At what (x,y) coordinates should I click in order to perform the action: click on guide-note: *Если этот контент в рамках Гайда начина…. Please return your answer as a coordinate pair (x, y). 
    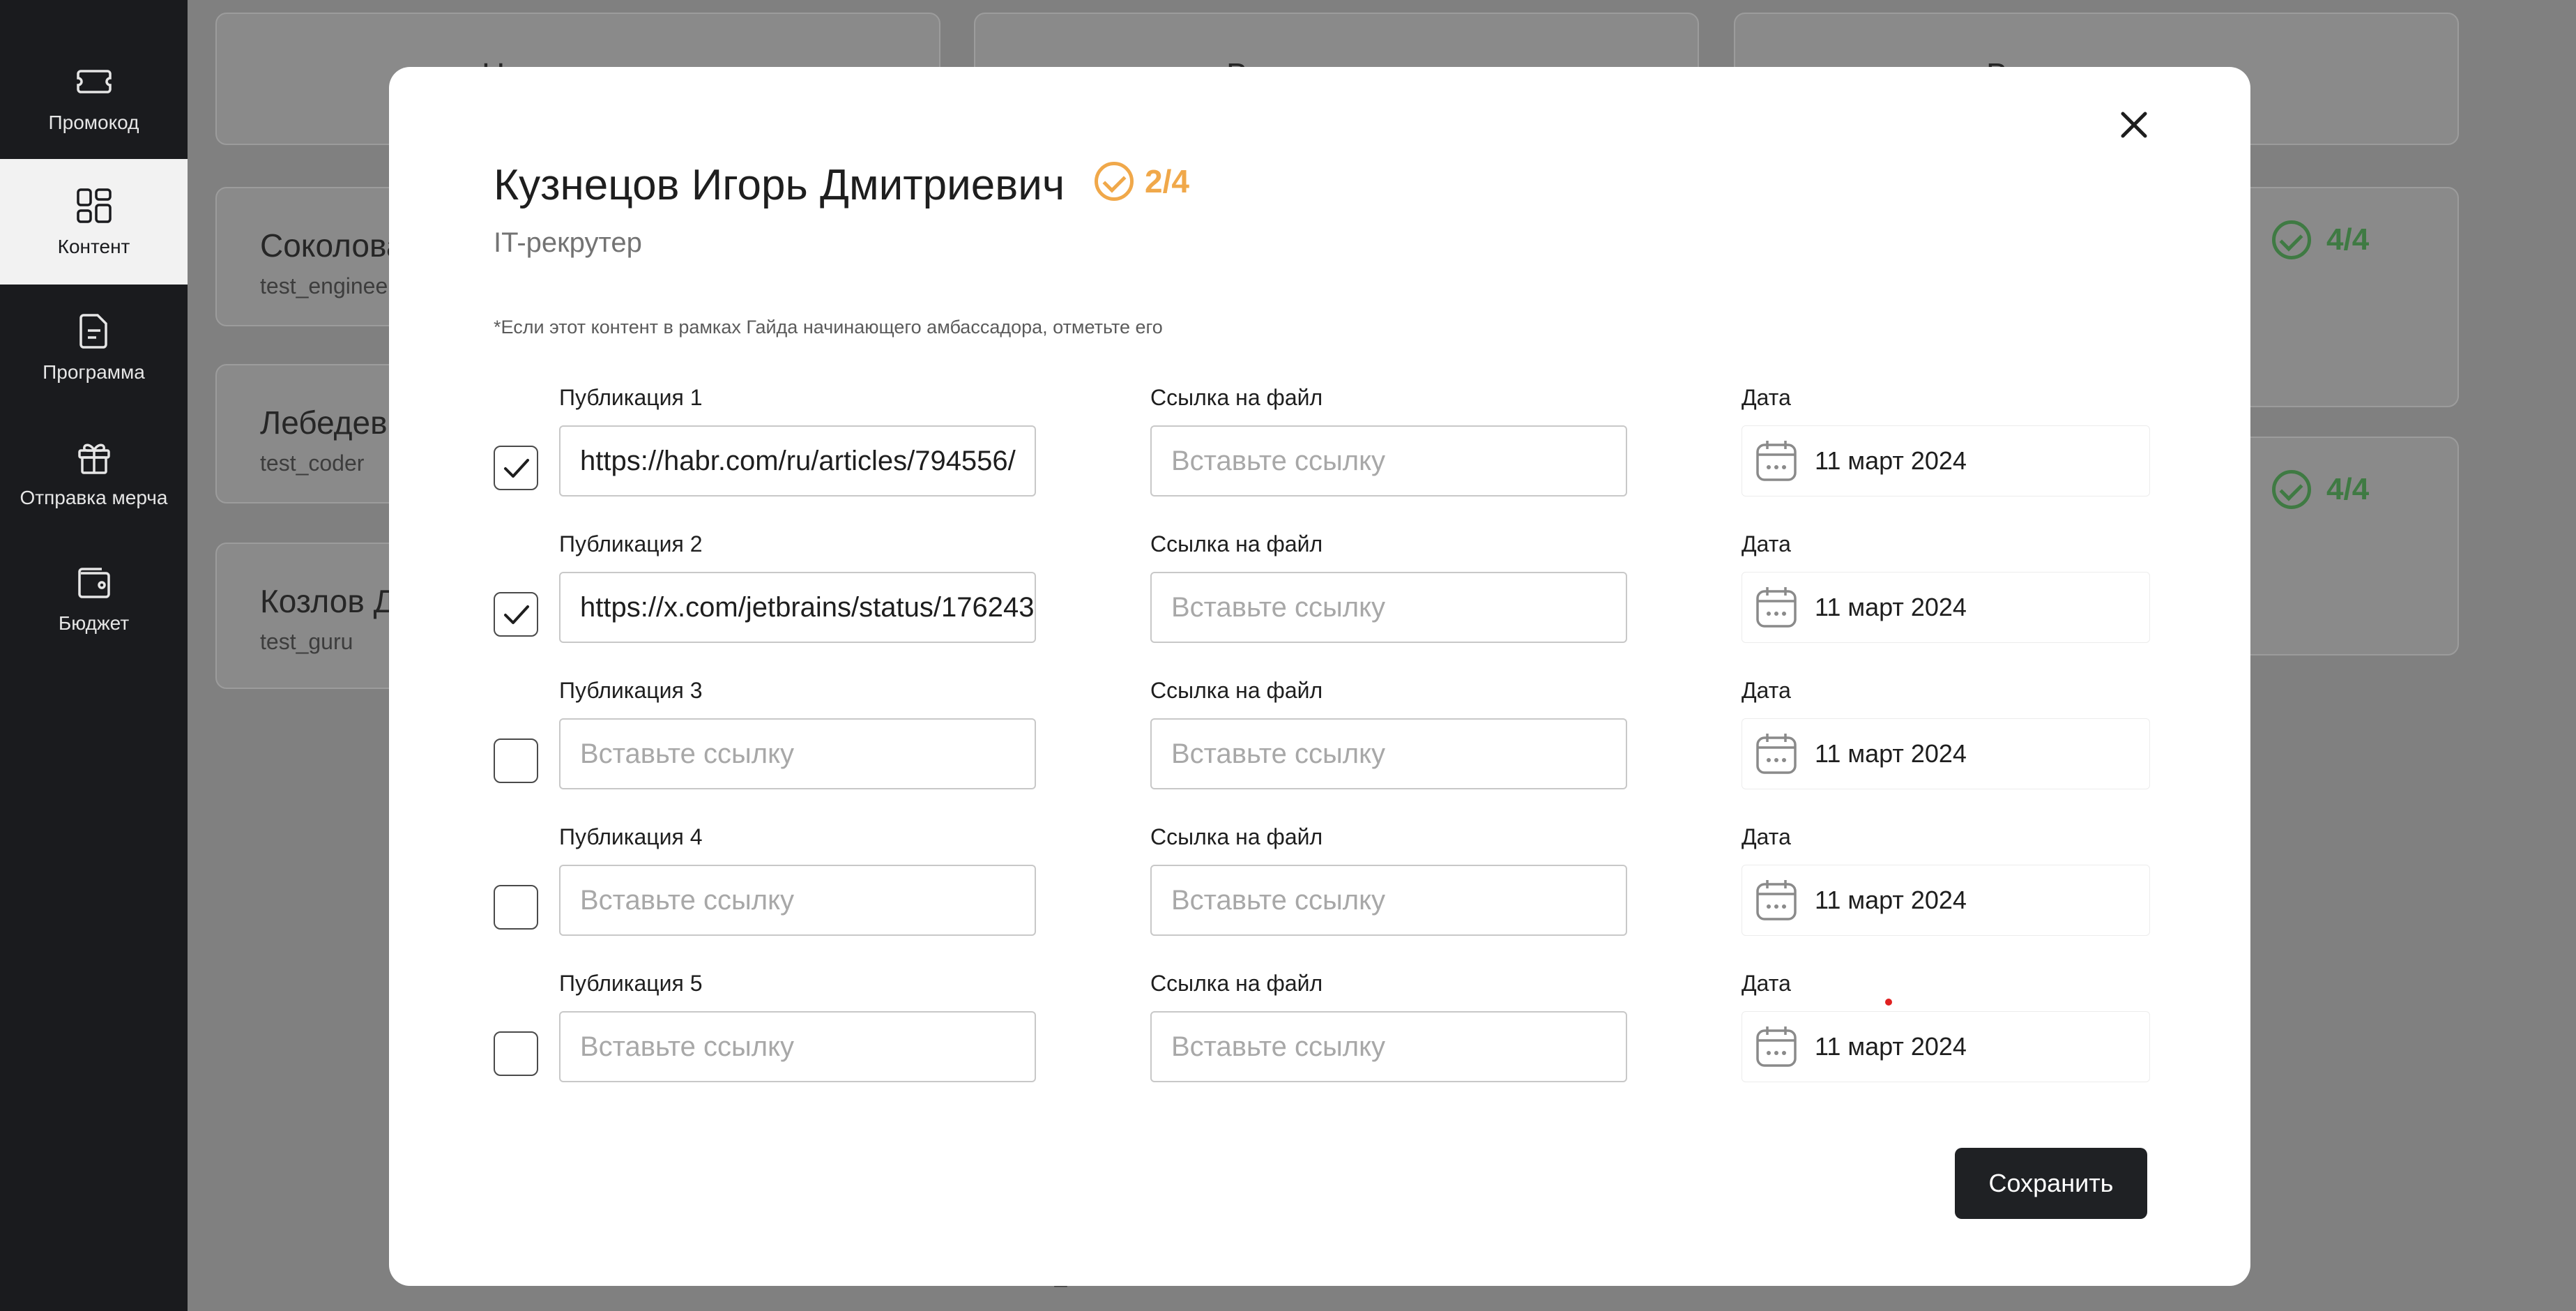
    Looking at the image, I should click on (829, 327).